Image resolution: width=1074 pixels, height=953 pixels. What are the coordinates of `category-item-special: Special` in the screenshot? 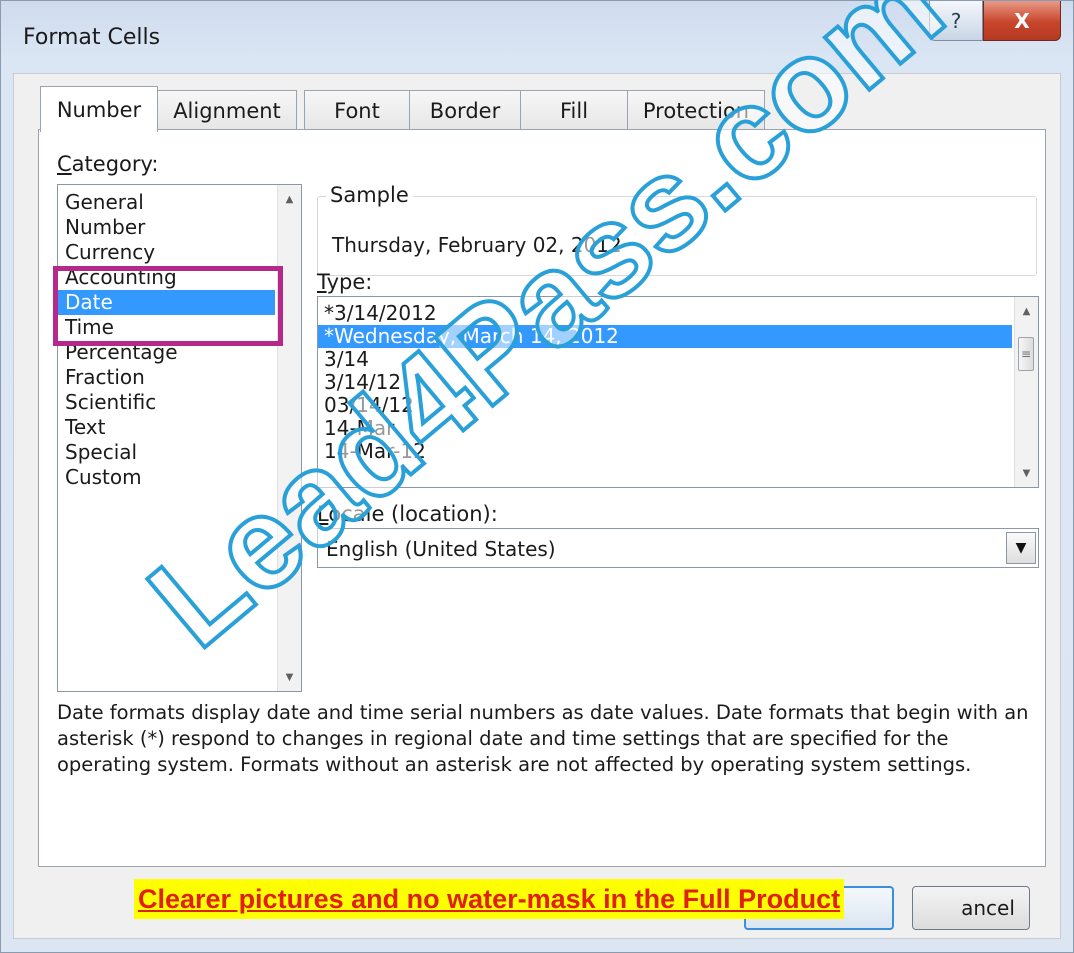 It's located at (166, 452).